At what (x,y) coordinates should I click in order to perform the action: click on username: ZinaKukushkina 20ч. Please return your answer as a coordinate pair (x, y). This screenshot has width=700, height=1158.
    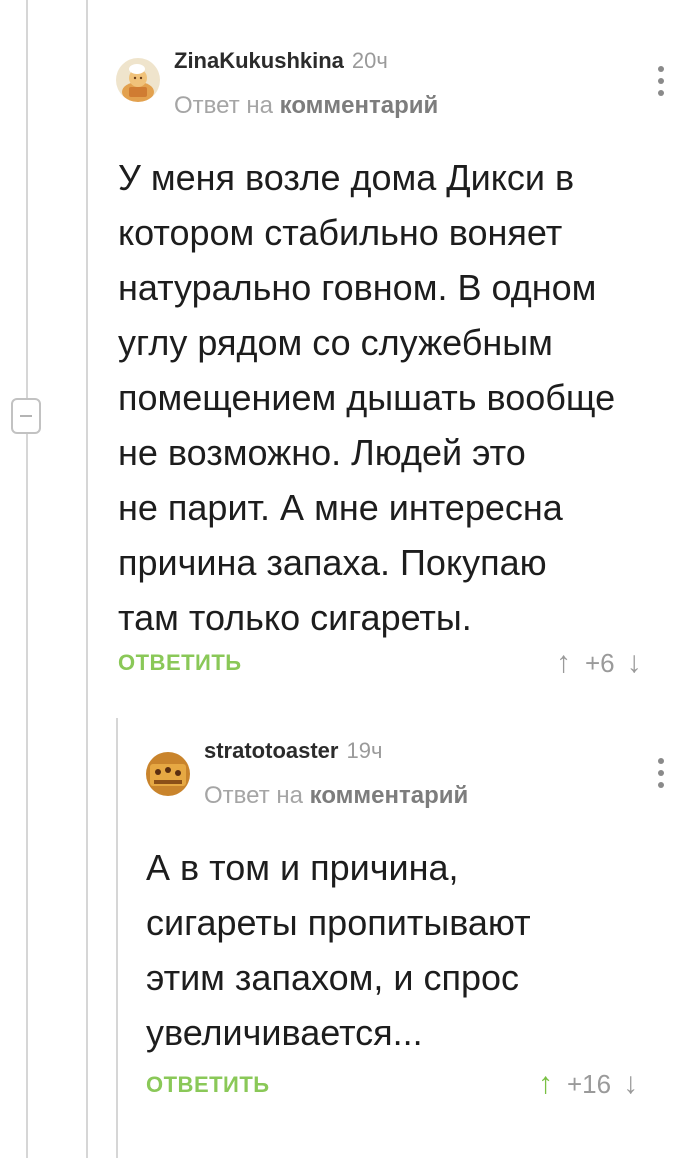
    Looking at the image, I should click on (281, 61).